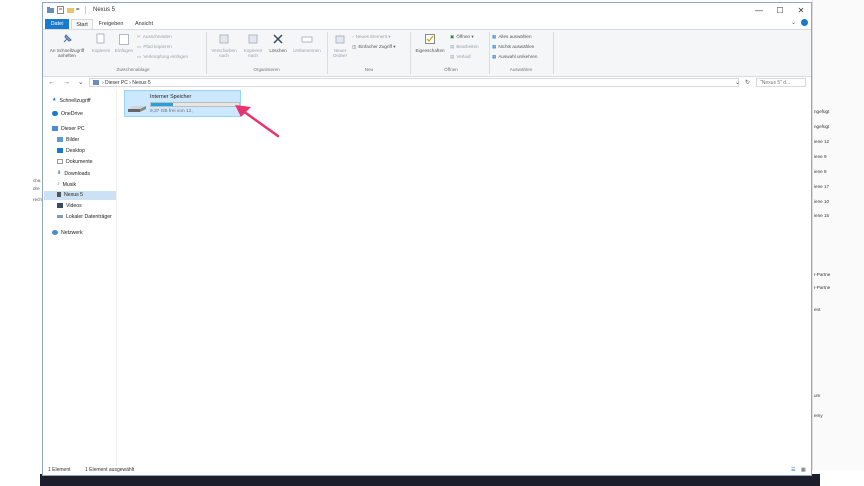 This screenshot has width=864, height=486. I want to click on invert-selection-label: Auswahl umkehren, so click(518, 57).